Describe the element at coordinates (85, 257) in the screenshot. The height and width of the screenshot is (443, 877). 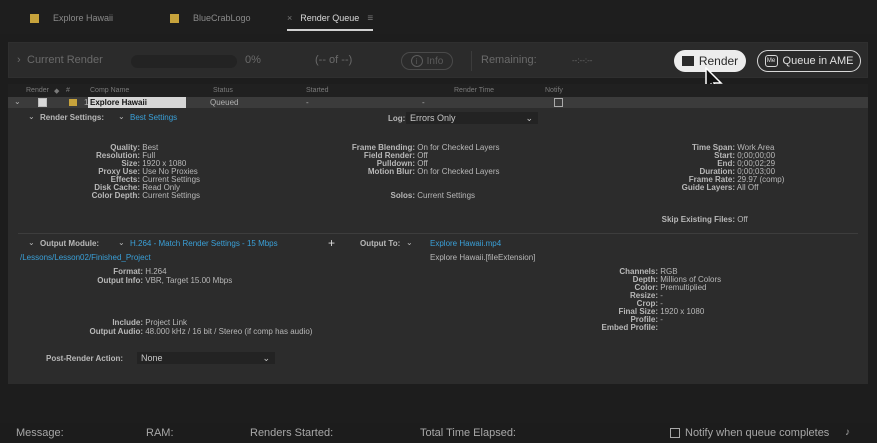
I see `output-path-link: /Lessons/Lesson02/Finished_Project` at that location.